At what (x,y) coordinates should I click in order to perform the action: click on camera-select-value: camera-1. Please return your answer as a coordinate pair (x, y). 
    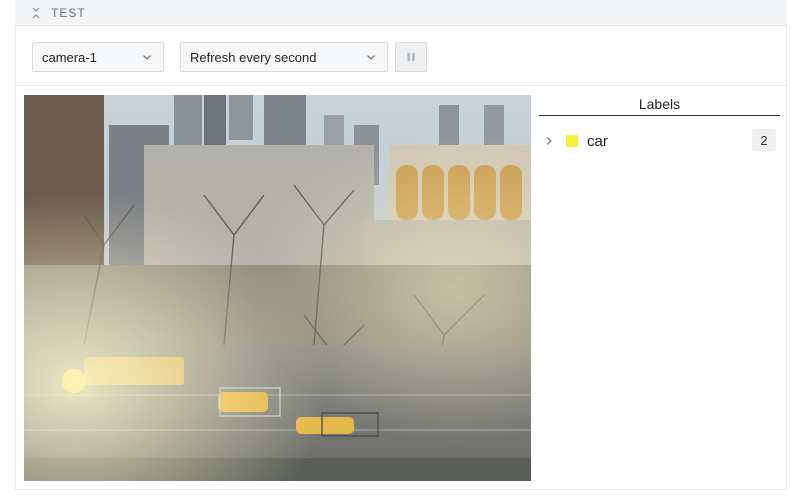
    Looking at the image, I should click on (69, 57).